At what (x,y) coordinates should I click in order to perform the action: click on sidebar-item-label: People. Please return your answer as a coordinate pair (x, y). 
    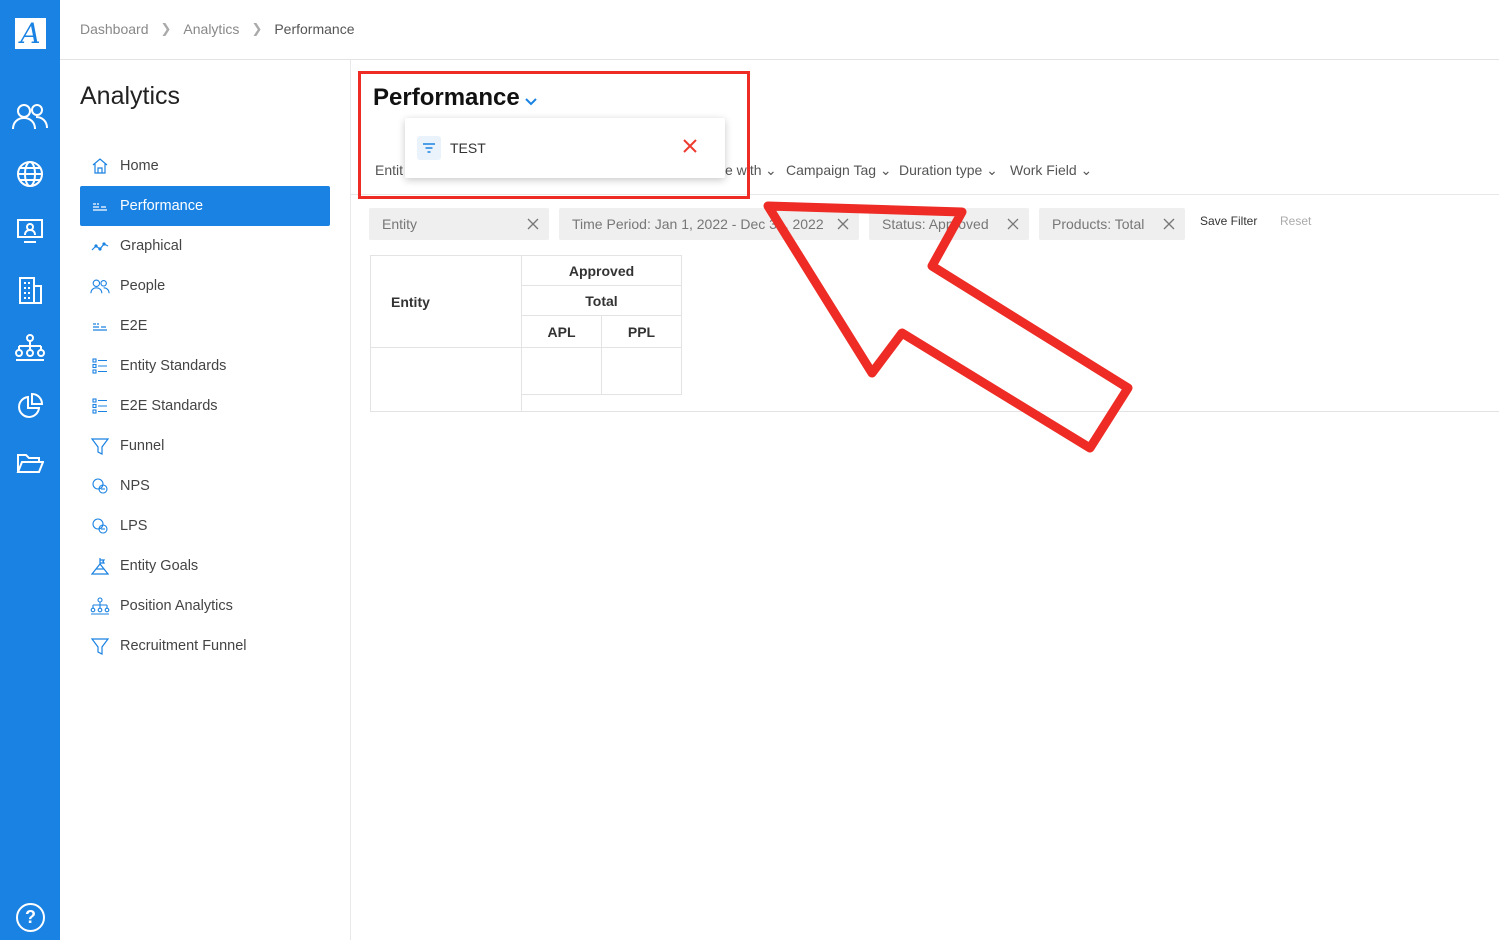
    Looking at the image, I should click on (143, 286).